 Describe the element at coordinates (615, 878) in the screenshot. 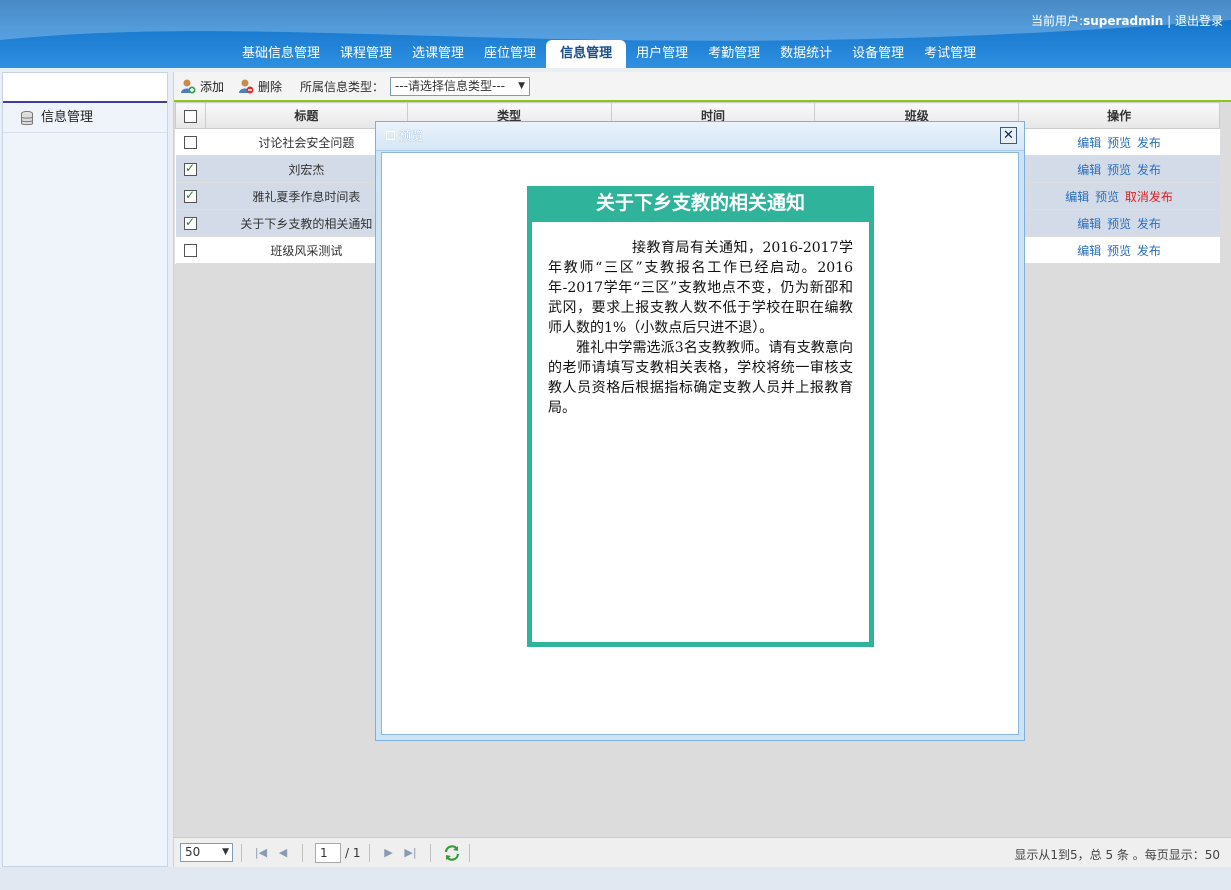

I see `footer-strip` at that location.